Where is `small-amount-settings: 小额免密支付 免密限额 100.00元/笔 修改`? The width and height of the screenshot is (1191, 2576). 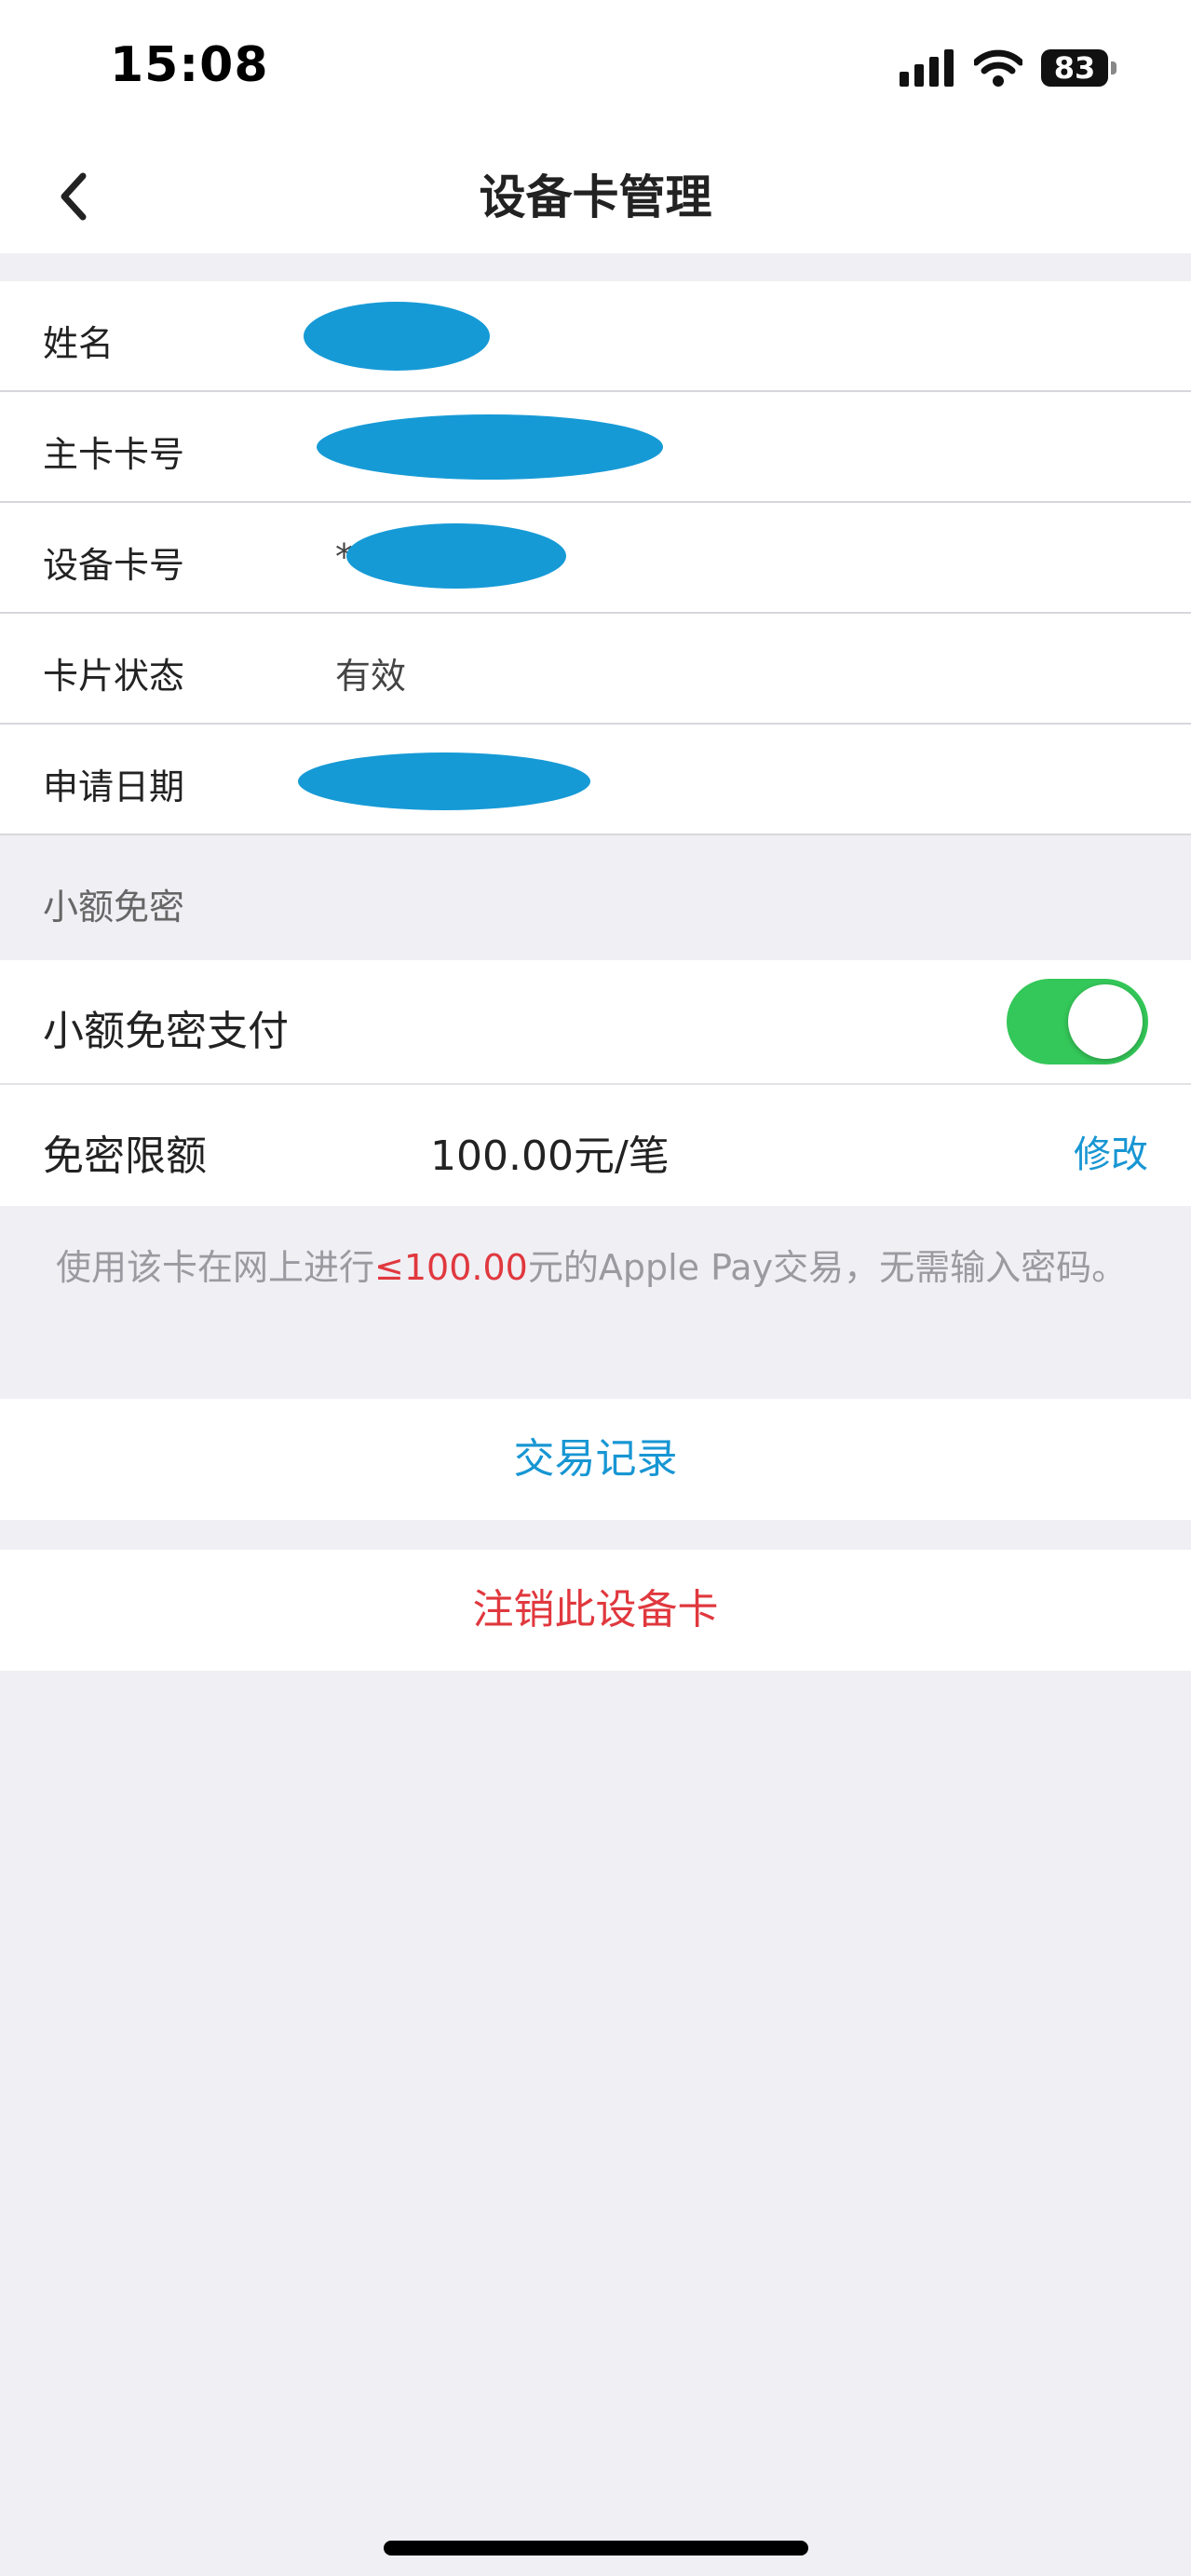
small-amount-settings: 小额免密支付 免密限额 100.00元/笔 修改 is located at coordinates (595, 1083).